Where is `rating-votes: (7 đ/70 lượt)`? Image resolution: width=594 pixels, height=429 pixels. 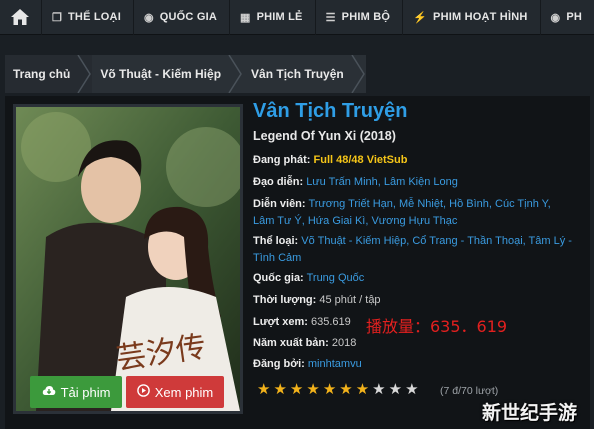 rating-votes: (7 đ/70 lượt) is located at coordinates (469, 391).